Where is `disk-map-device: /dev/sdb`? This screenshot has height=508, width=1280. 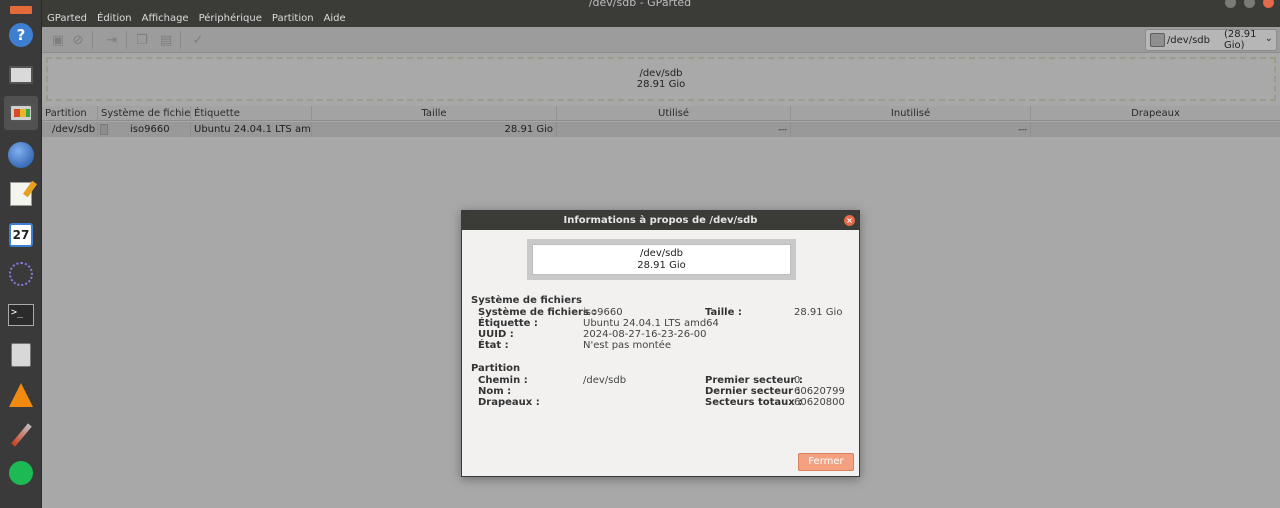 disk-map-device: /dev/sdb is located at coordinates (661, 73).